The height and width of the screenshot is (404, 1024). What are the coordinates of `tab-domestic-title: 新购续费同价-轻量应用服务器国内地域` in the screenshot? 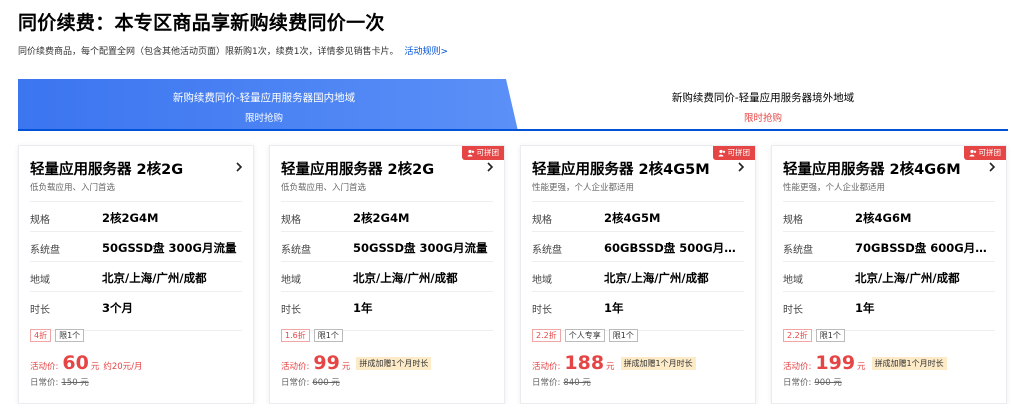 It's located at (264, 98).